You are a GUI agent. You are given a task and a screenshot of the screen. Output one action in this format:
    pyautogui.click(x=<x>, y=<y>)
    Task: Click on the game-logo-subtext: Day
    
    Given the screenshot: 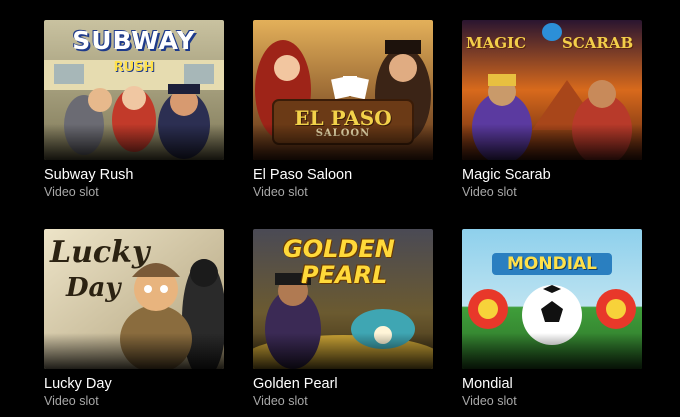 What is the action you would take?
    pyautogui.click(x=93, y=288)
    